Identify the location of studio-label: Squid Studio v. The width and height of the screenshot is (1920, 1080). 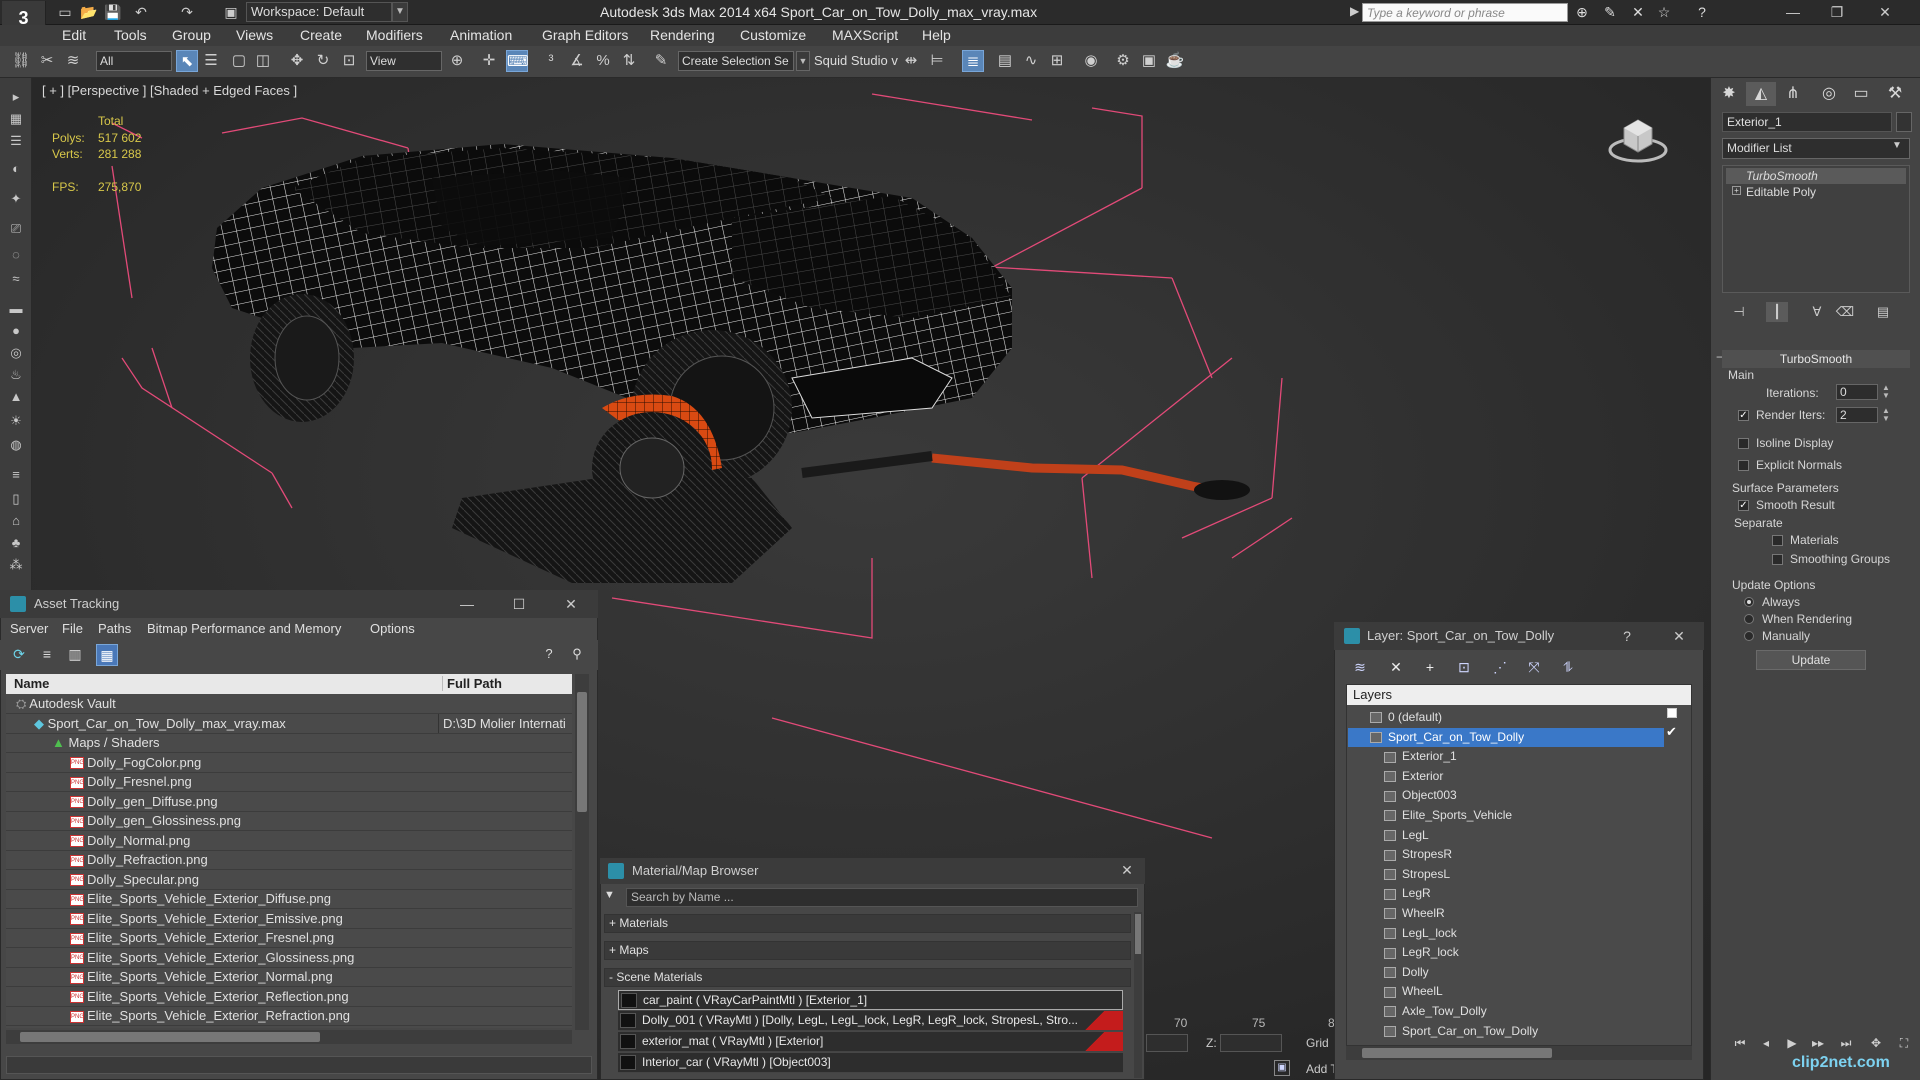
(856, 60).